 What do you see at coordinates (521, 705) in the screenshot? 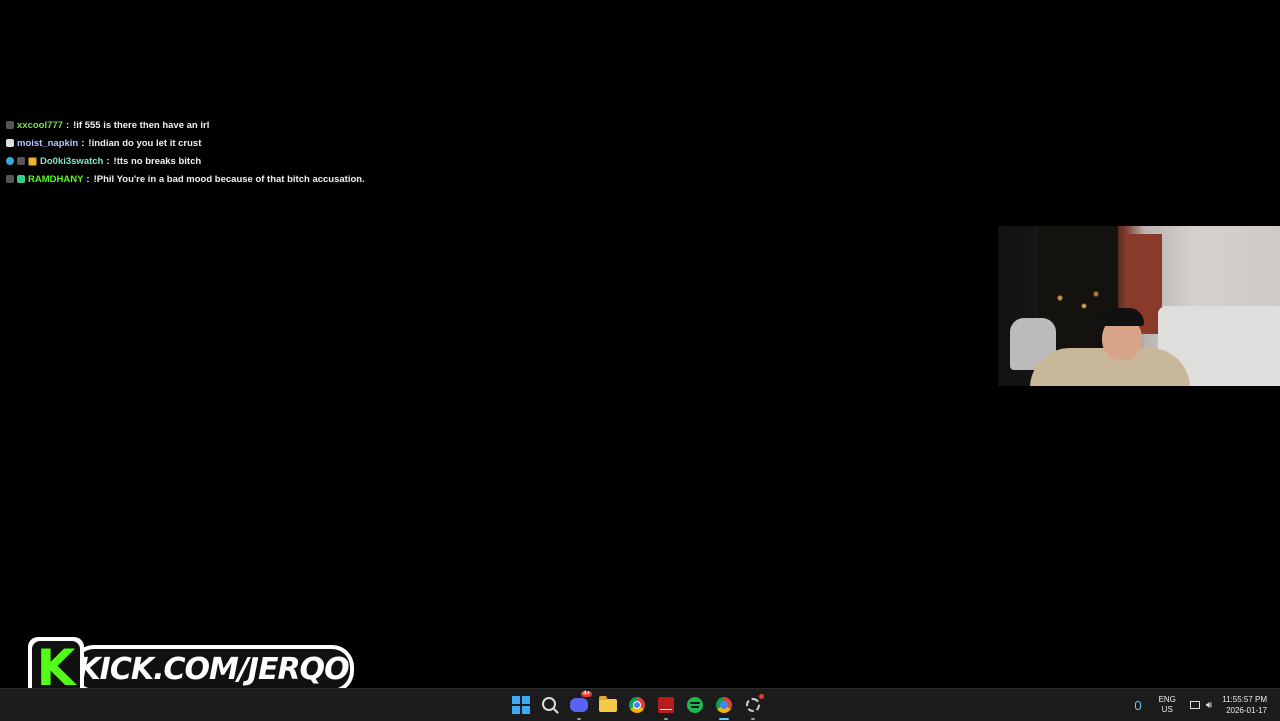
I see `windows-start-icon` at bounding box center [521, 705].